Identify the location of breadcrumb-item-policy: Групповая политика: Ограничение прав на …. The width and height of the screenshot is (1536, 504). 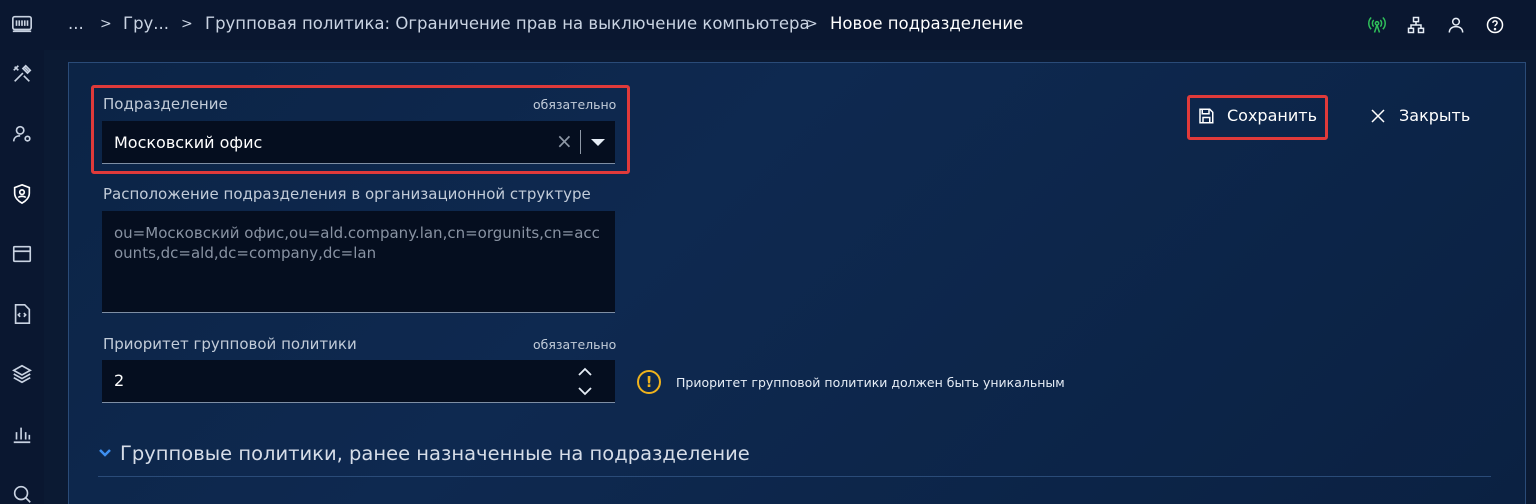
(507, 23).